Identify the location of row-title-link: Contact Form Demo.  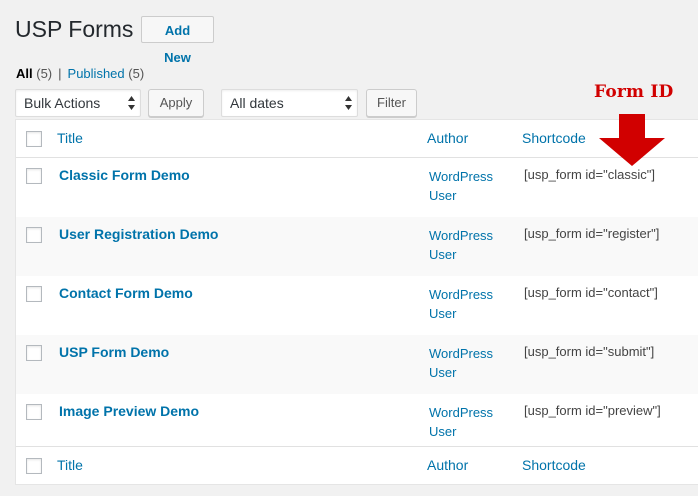
(126, 293).